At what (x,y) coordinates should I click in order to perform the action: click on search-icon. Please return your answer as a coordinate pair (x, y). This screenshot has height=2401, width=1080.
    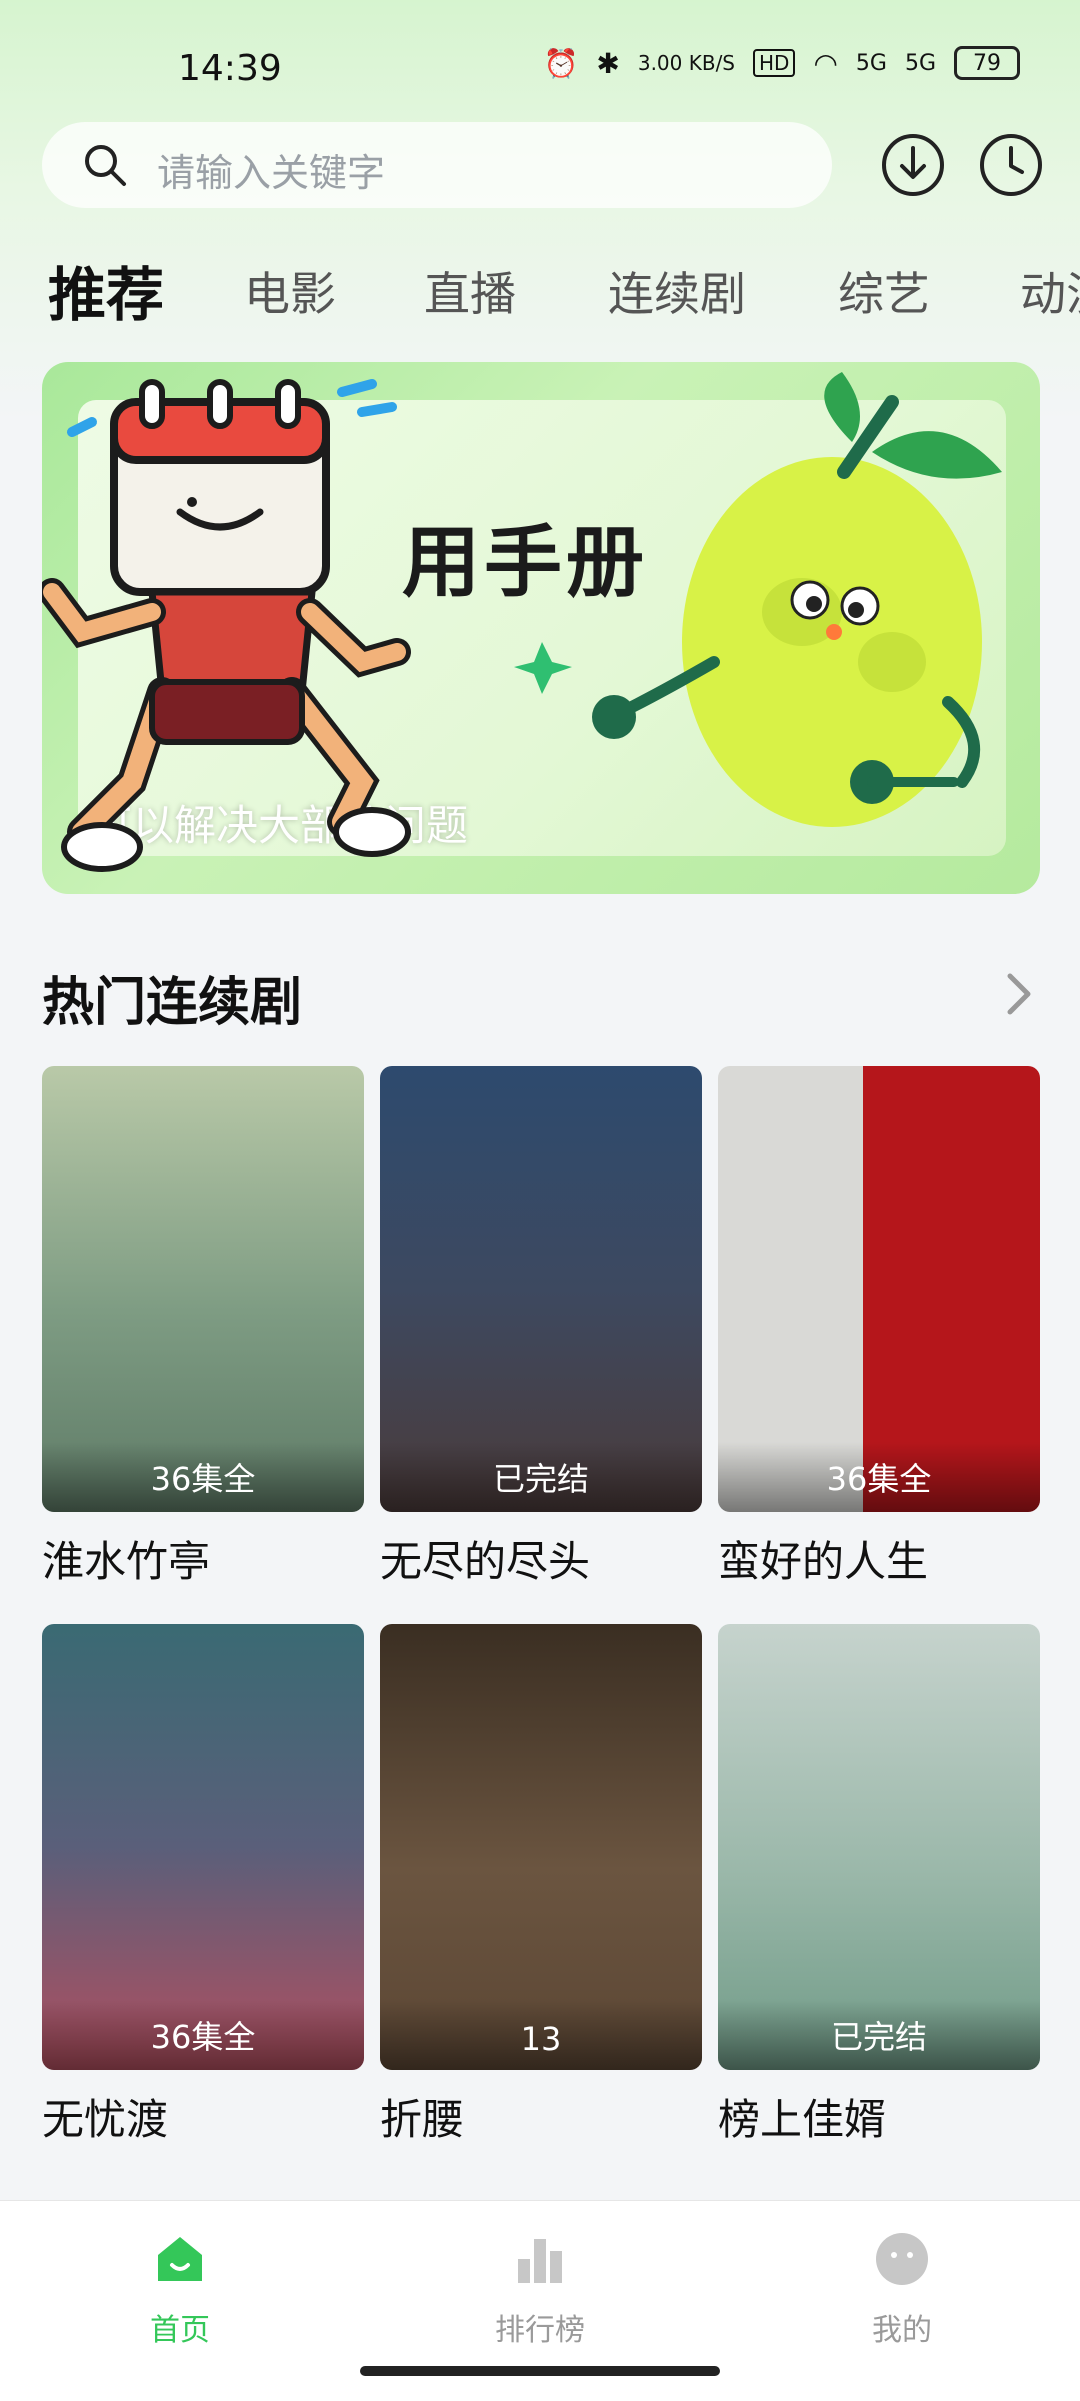
    Looking at the image, I should click on (105, 165).